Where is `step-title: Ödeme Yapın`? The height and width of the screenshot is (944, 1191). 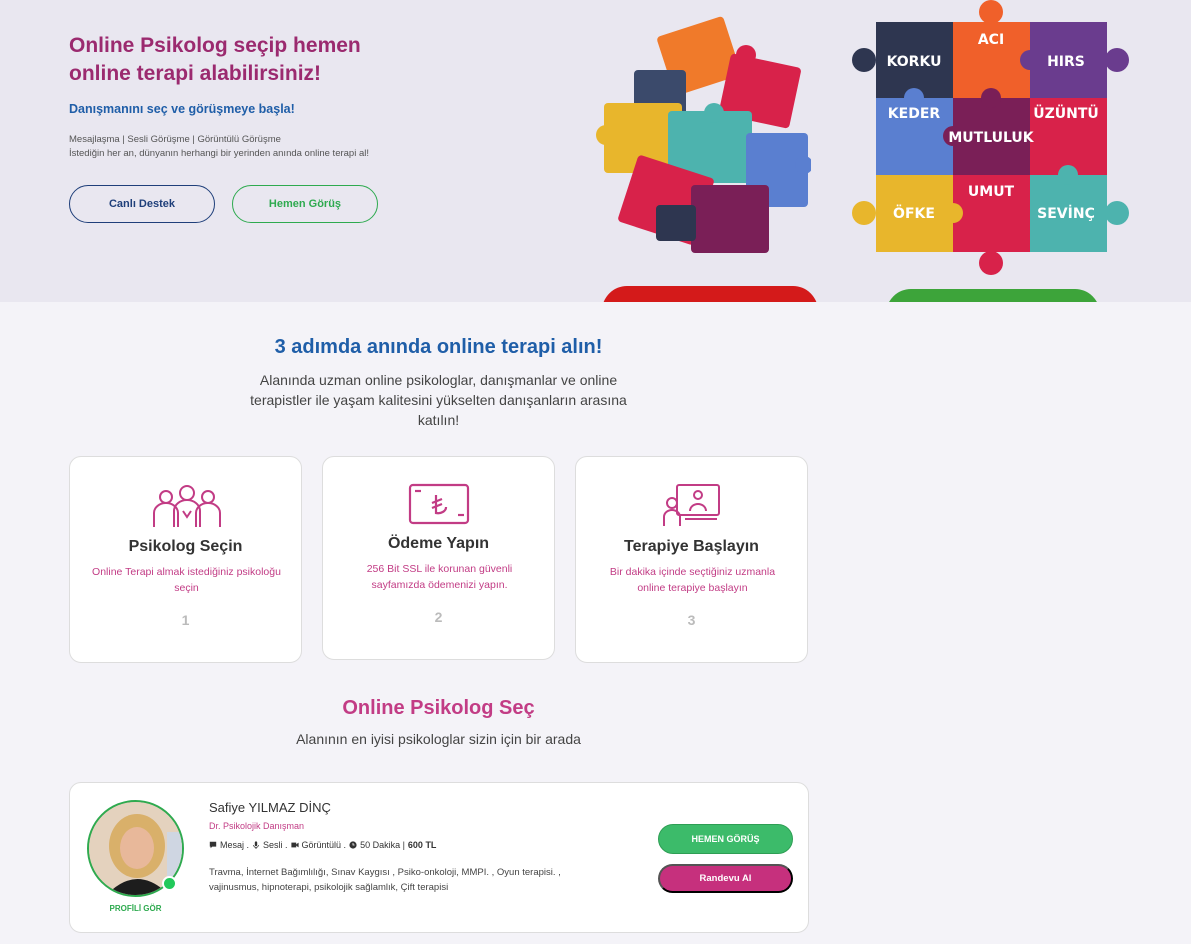 step-title: Ödeme Yapın is located at coordinates (438, 543).